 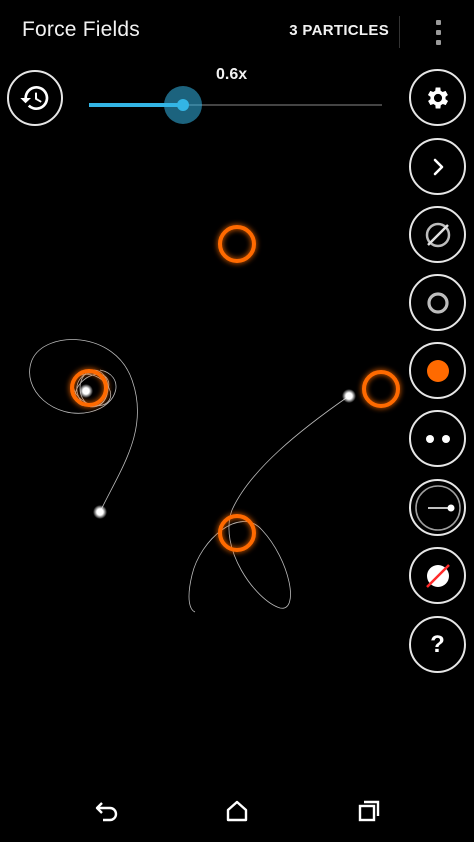 I want to click on app-title: Force Fields, so click(x=81, y=29).